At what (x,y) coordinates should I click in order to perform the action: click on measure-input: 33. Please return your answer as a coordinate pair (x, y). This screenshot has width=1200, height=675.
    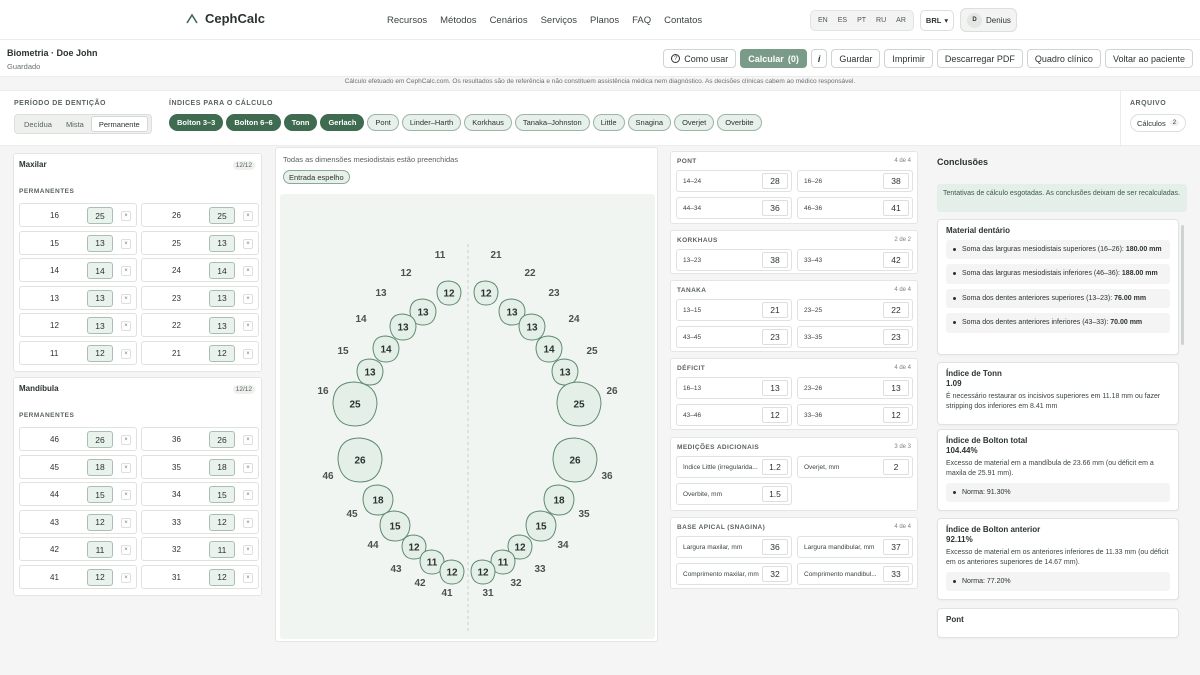
    Looking at the image, I should click on (896, 574).